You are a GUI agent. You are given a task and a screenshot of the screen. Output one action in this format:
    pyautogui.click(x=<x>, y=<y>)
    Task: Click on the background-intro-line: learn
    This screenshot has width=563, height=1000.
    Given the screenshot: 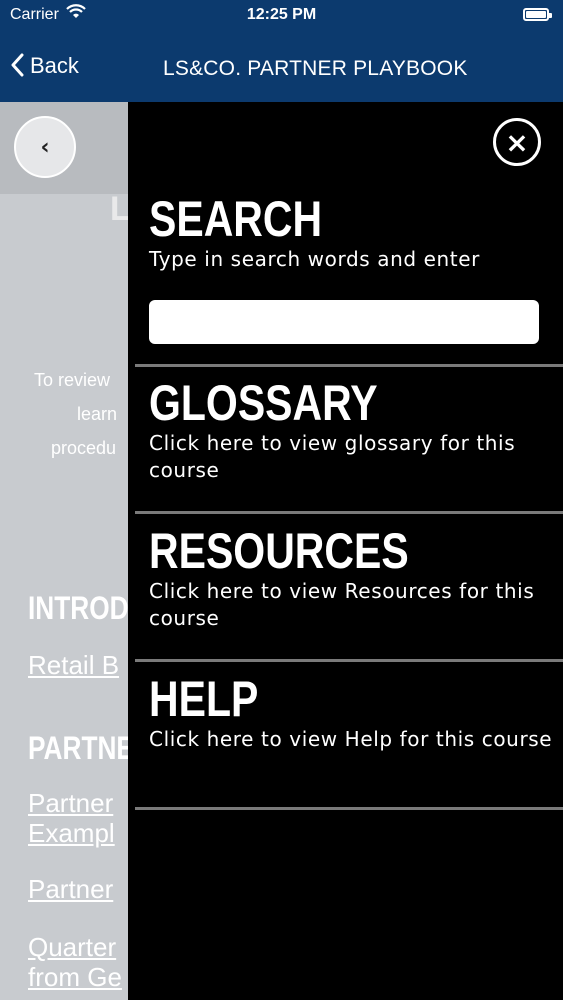 What is the action you would take?
    pyautogui.click(x=97, y=414)
    